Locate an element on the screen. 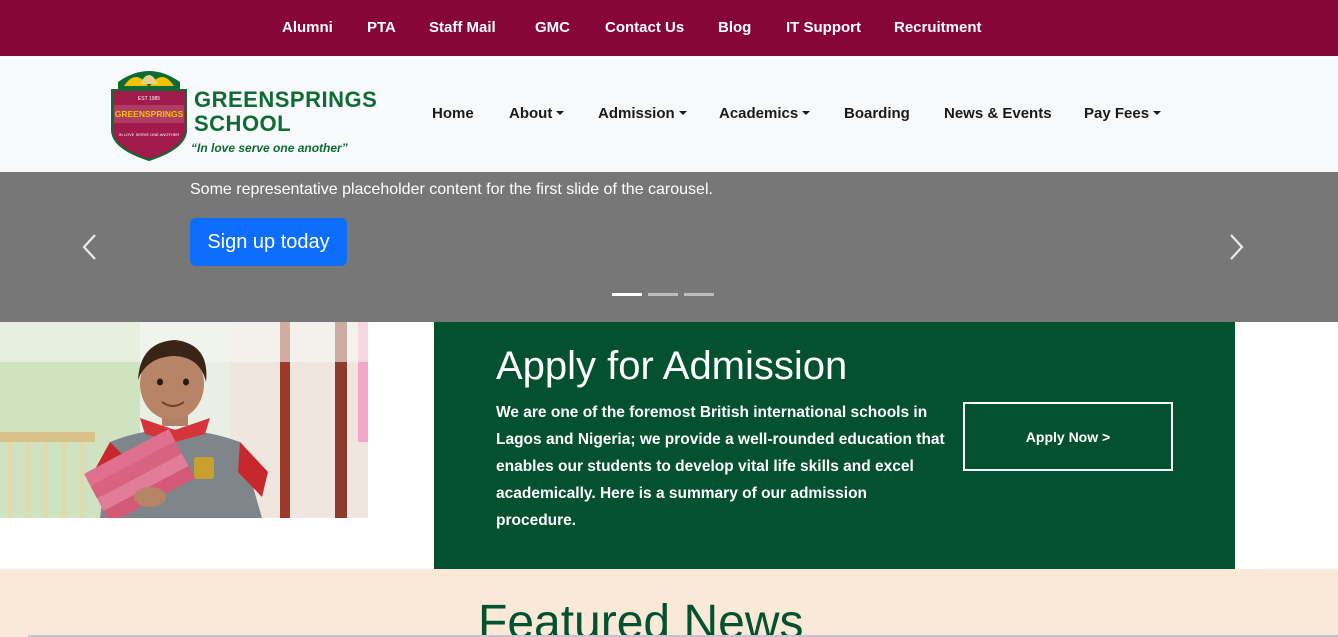 The image size is (1338, 637). nav-admission-label: Admission is located at coordinates (636, 113).